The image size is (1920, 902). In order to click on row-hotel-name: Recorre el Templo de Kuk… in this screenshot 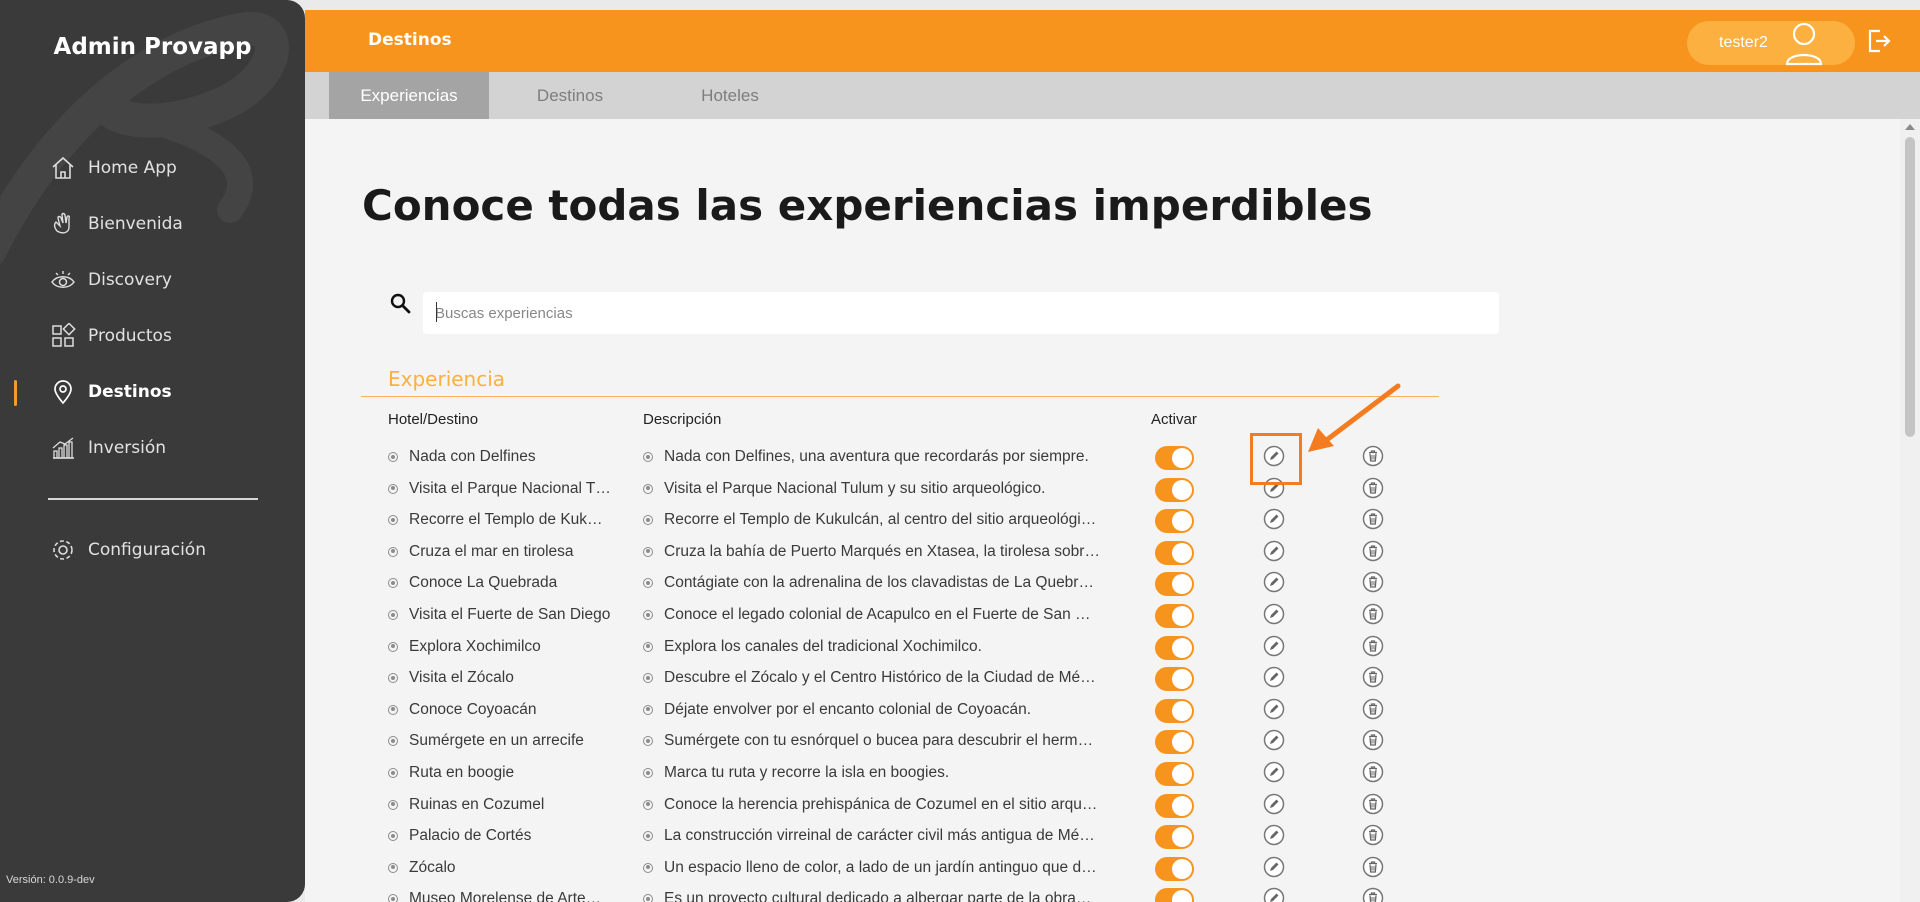, I will do `click(506, 520)`.